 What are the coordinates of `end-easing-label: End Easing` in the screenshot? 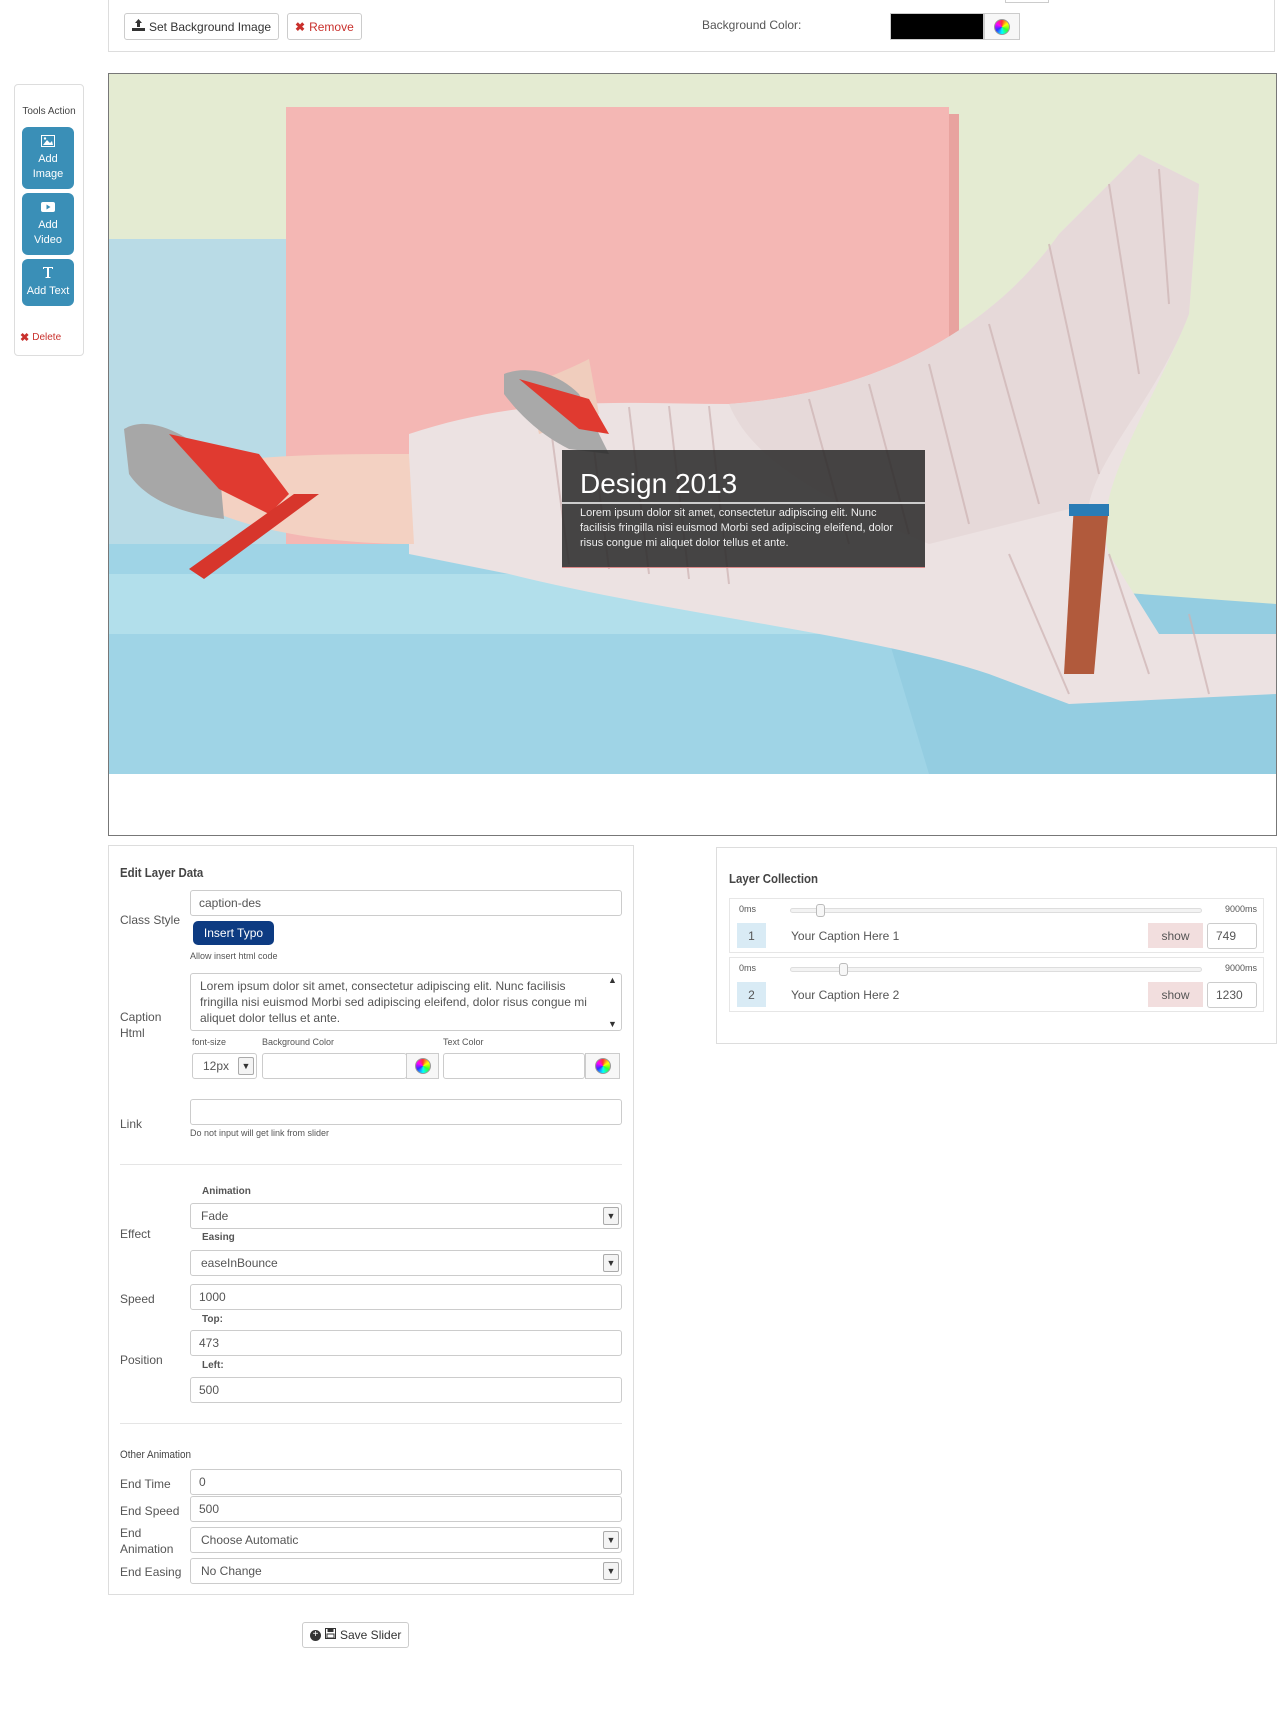 It's located at (151, 1572).